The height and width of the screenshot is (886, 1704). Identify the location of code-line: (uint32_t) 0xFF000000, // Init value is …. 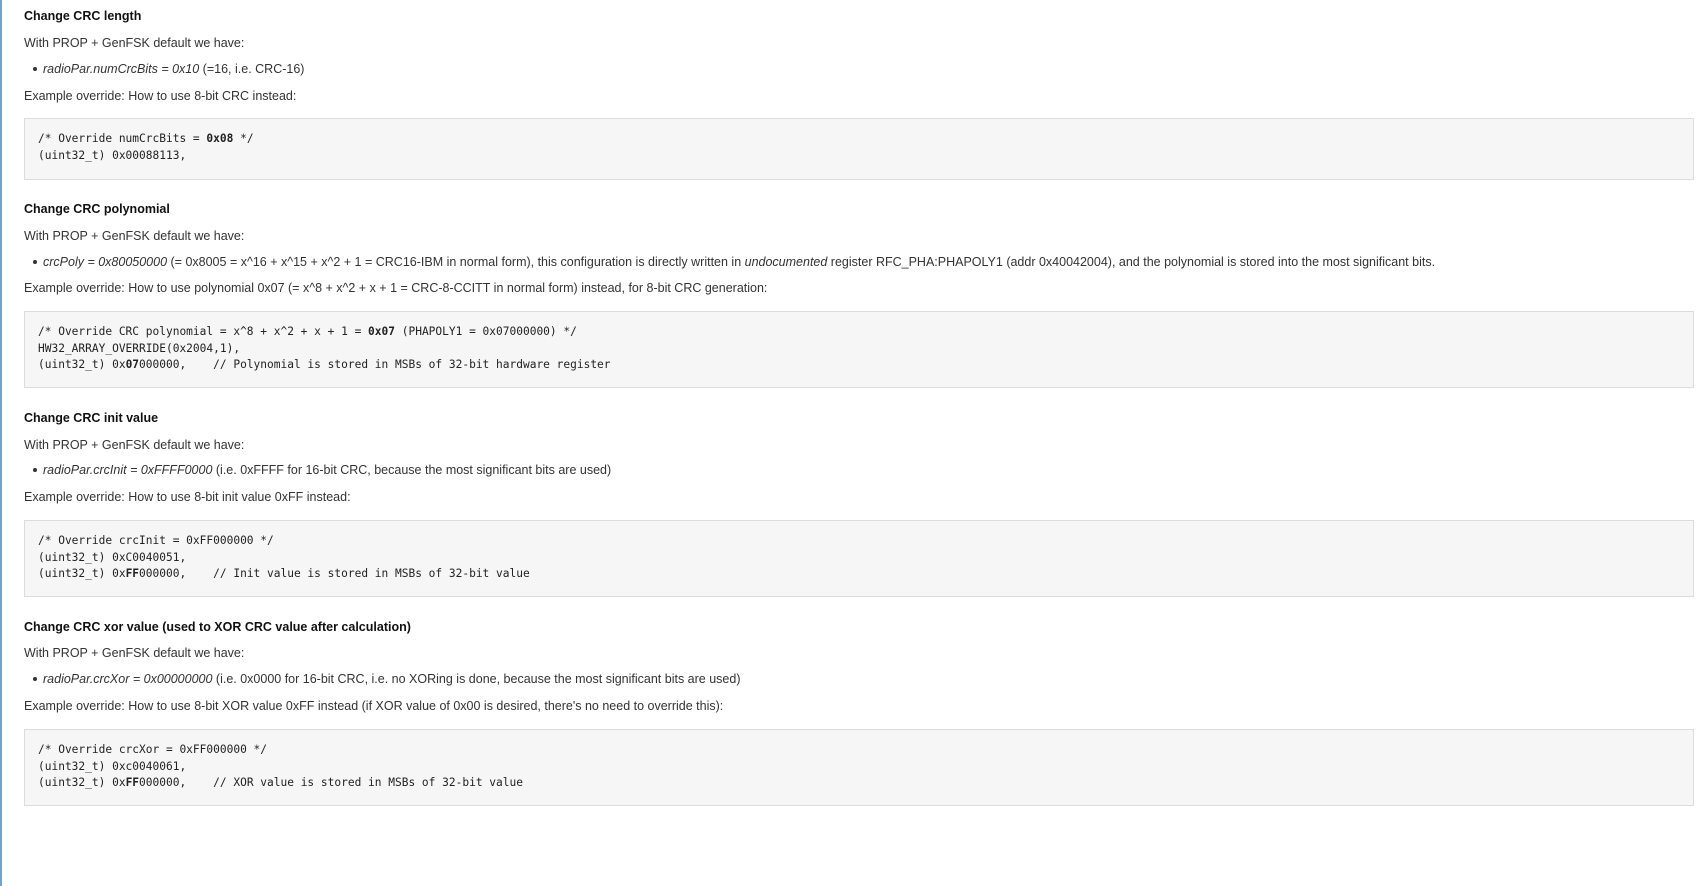
(284, 574).